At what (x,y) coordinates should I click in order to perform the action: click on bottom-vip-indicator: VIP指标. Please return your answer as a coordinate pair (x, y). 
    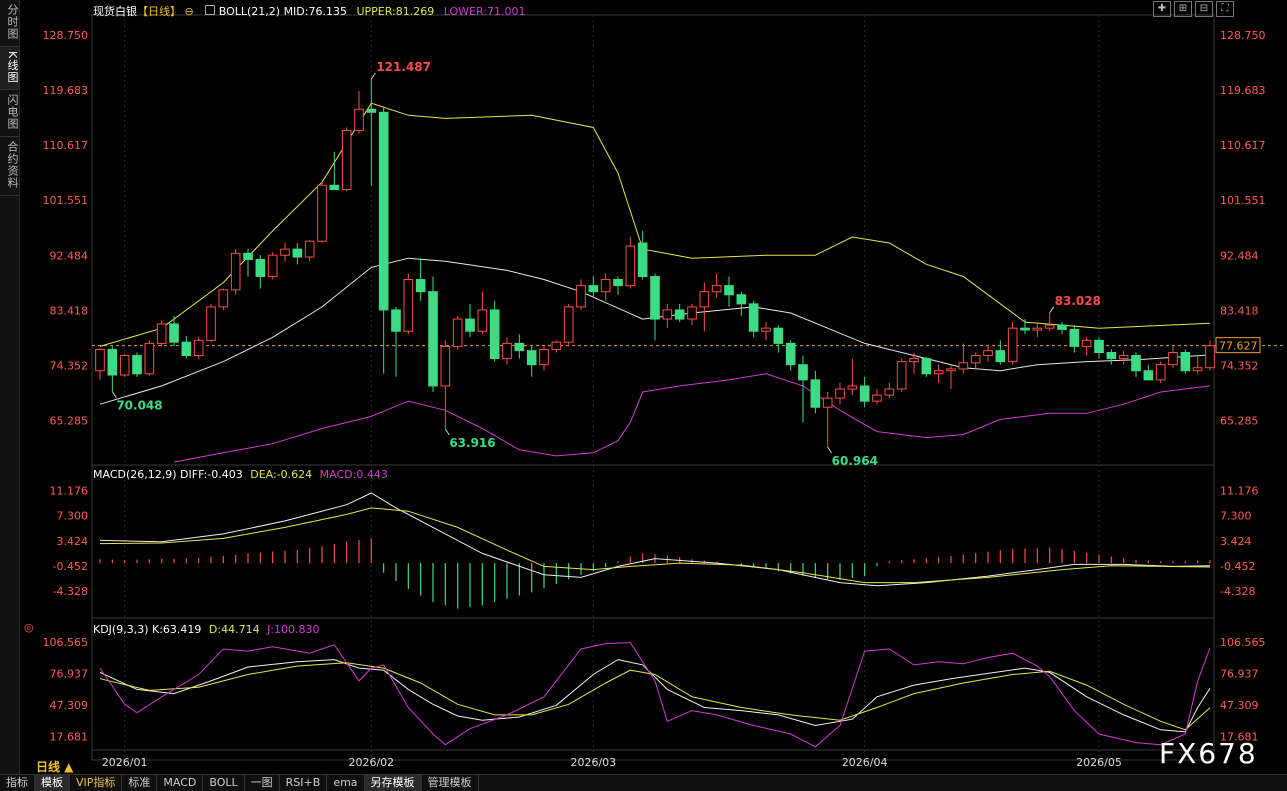
    Looking at the image, I should click on (96, 783).